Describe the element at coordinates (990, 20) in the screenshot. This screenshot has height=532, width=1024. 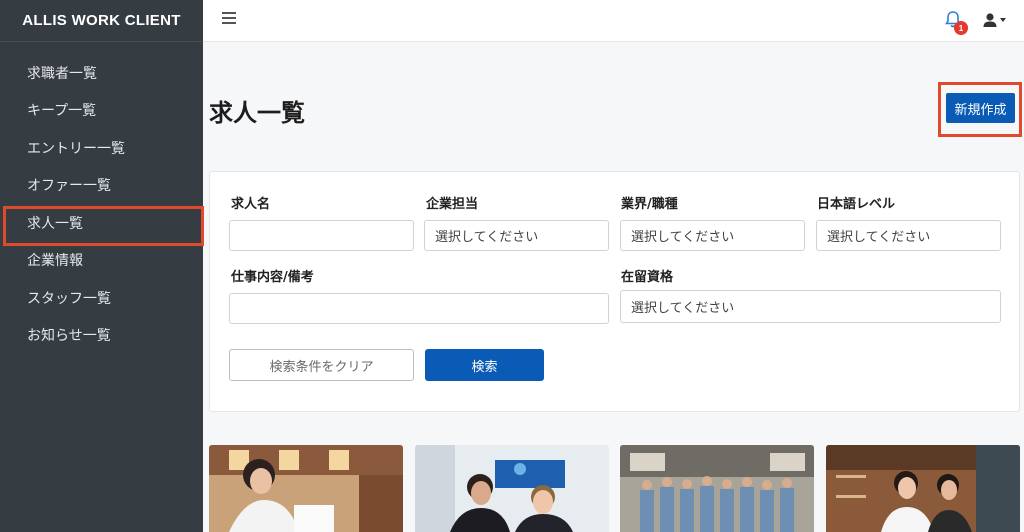
I see `user-icon` at that location.